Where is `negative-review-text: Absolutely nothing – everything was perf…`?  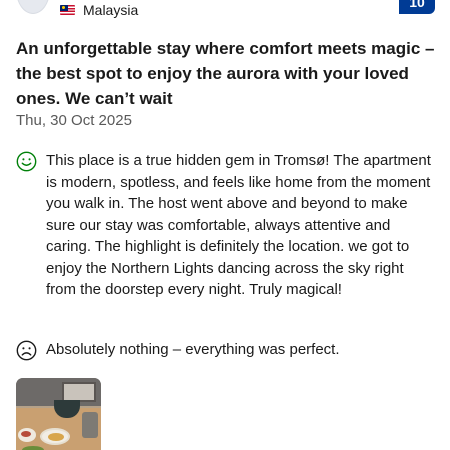 negative-review-text: Absolutely nothing – everything was perf… is located at coordinates (193, 349).